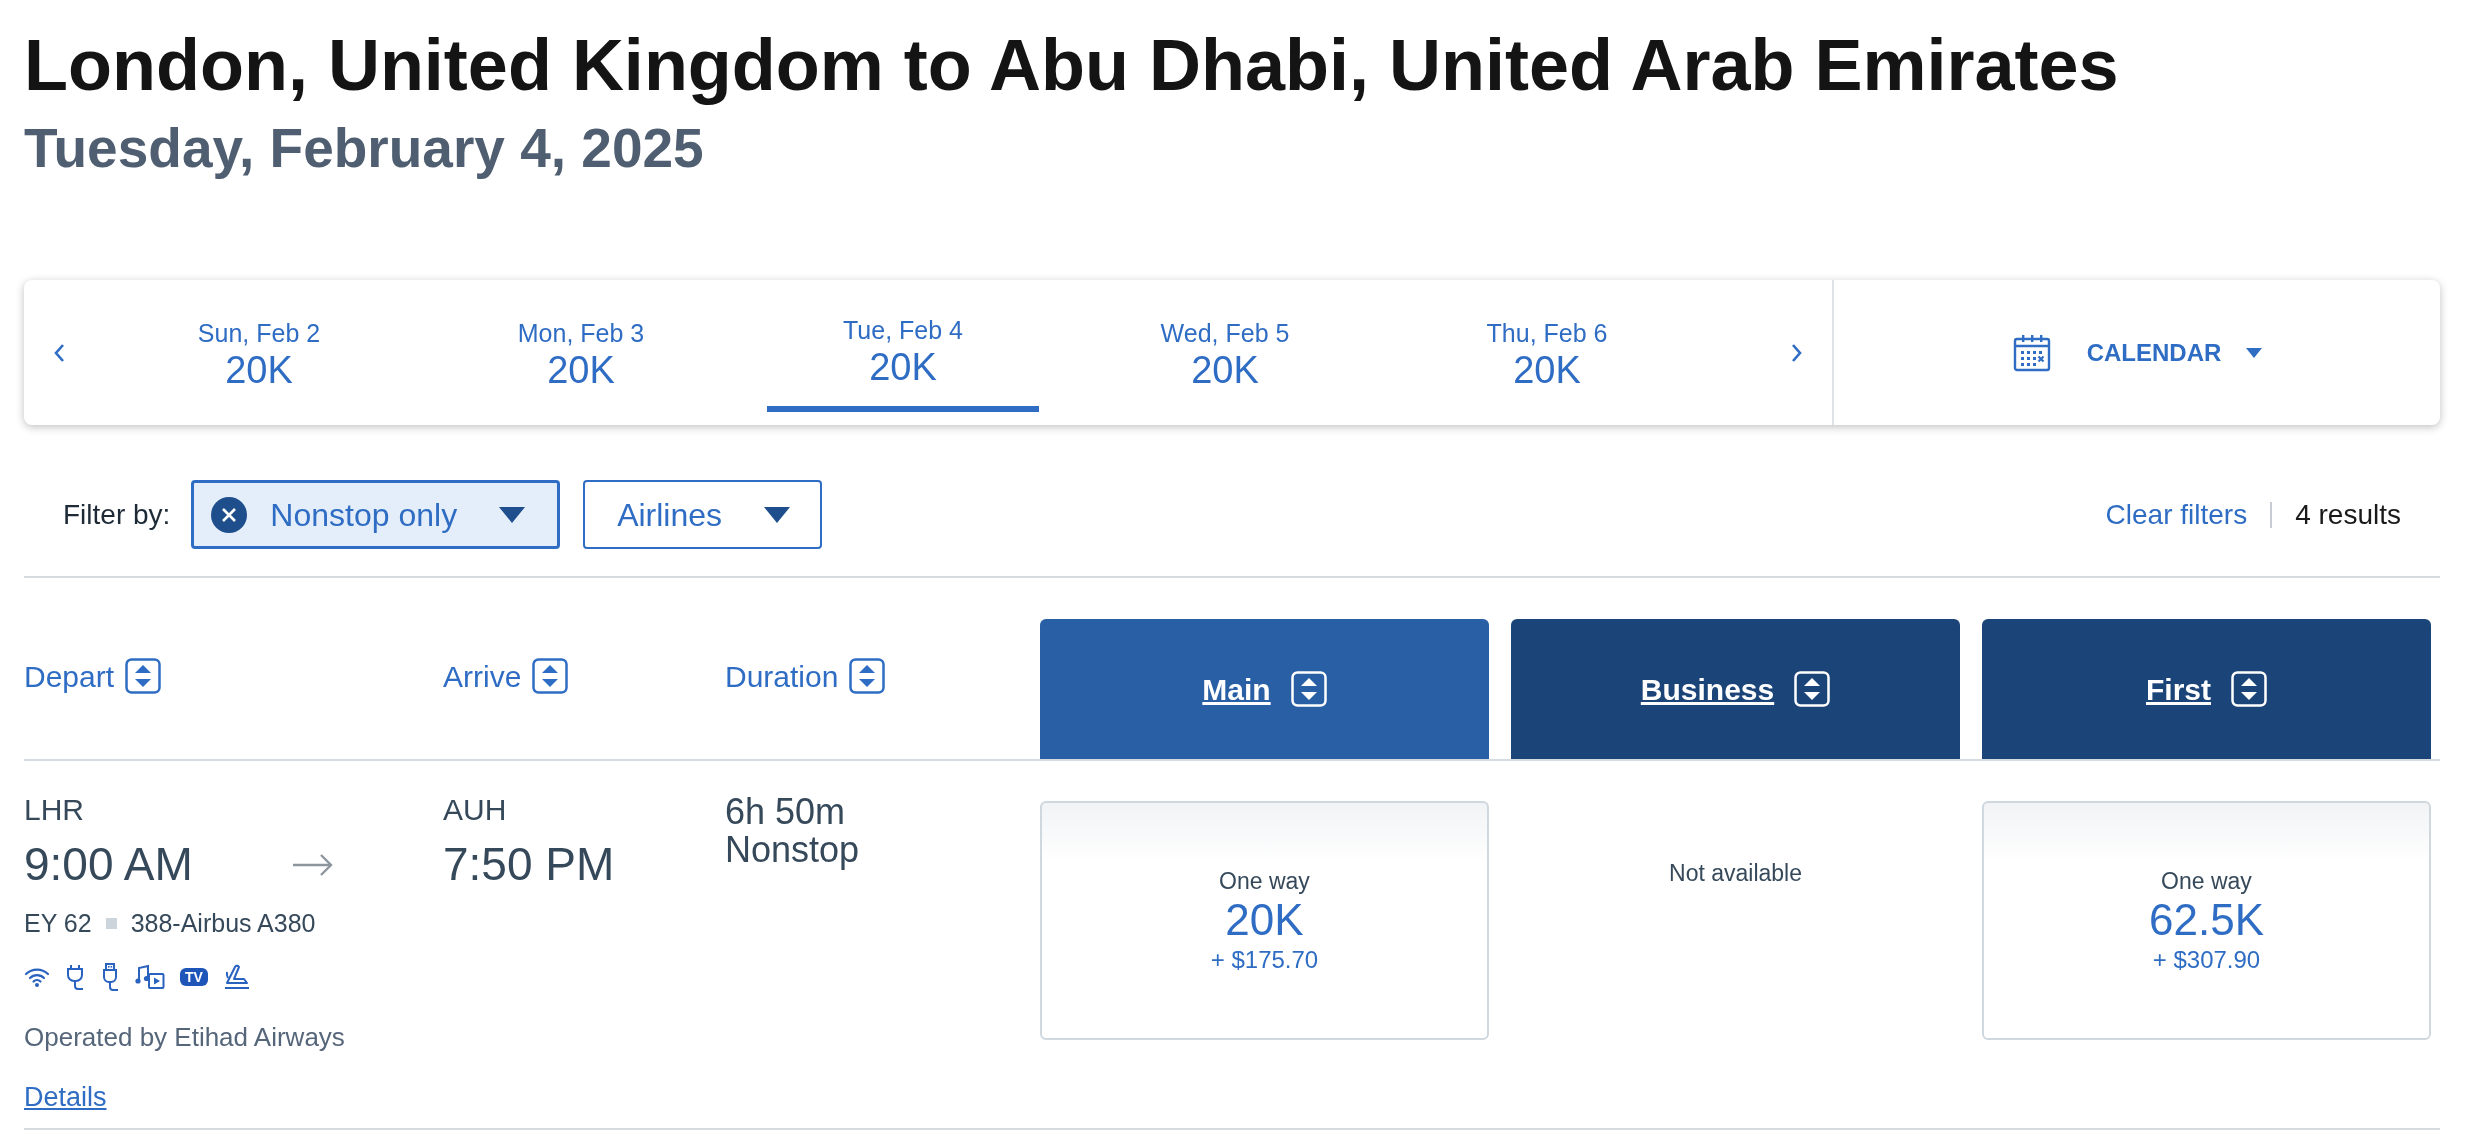 This screenshot has height=1136, width=2466. What do you see at coordinates (59, 352) in the screenshot?
I see `chevron-left-icon` at bounding box center [59, 352].